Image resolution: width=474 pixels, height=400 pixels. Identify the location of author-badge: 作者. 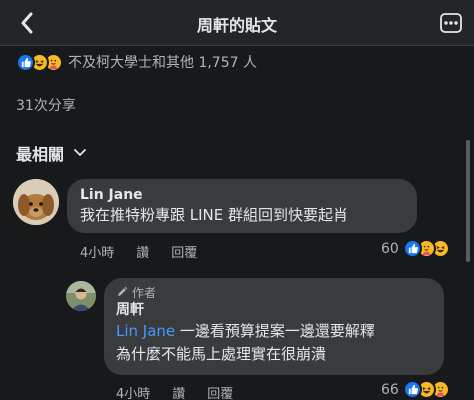
(274, 292).